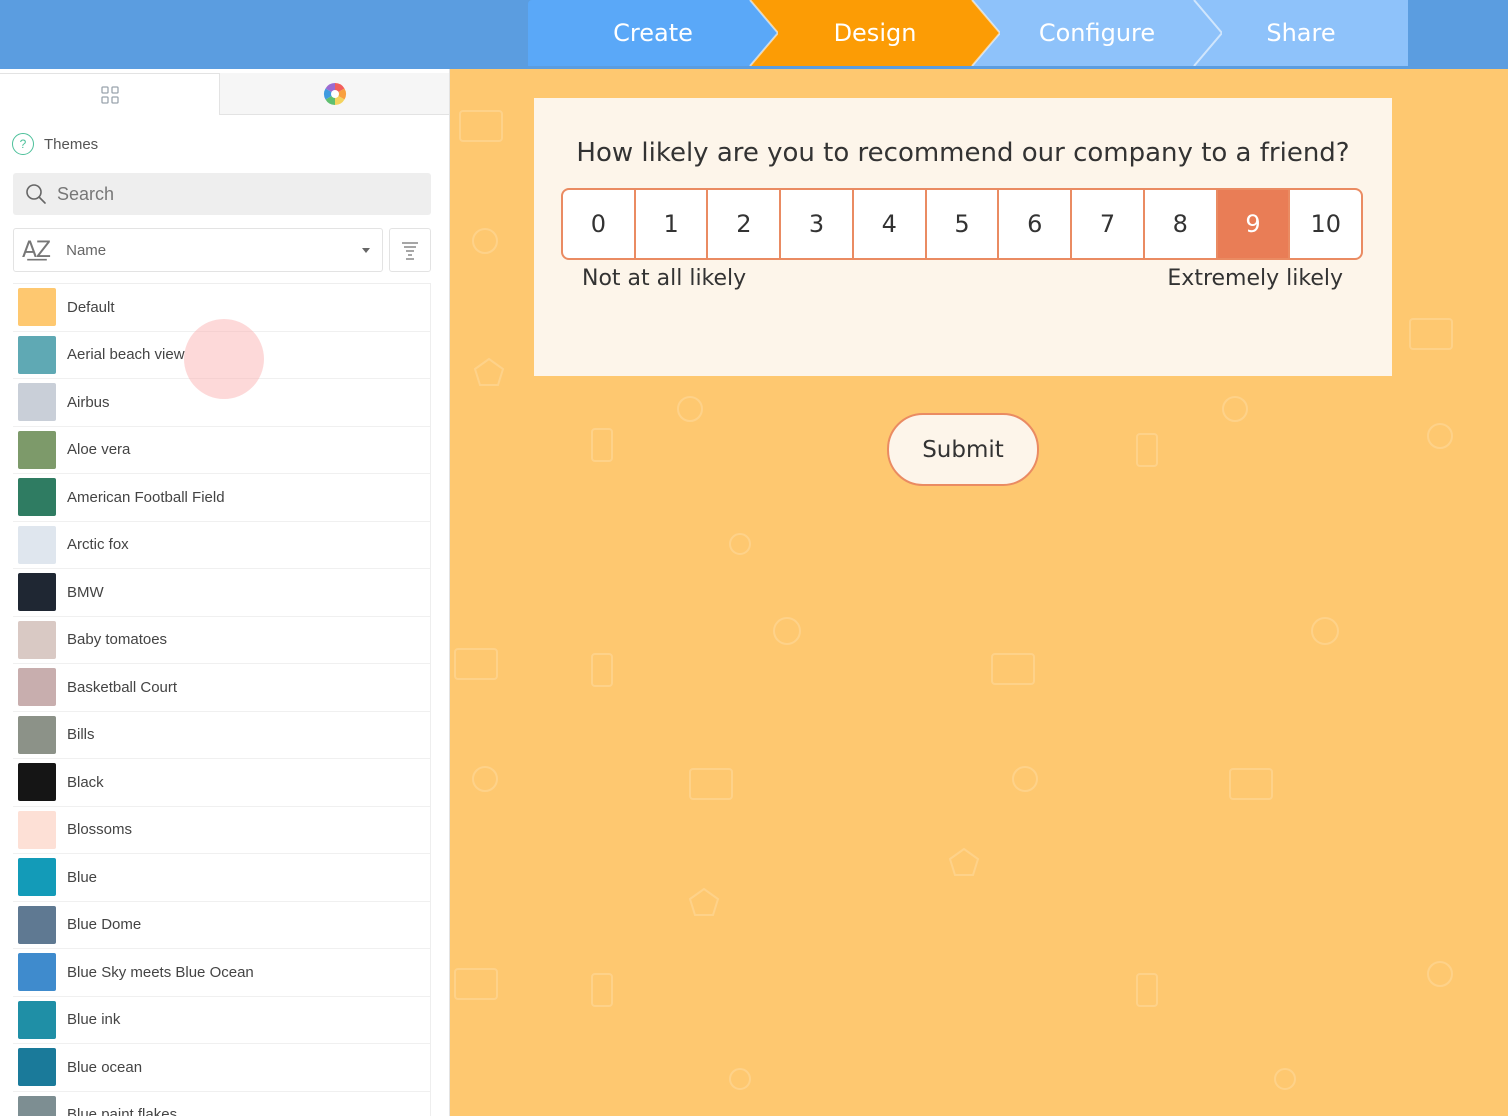 The image size is (1508, 1116). I want to click on theme-item: Baby tomatoes, so click(221, 640).